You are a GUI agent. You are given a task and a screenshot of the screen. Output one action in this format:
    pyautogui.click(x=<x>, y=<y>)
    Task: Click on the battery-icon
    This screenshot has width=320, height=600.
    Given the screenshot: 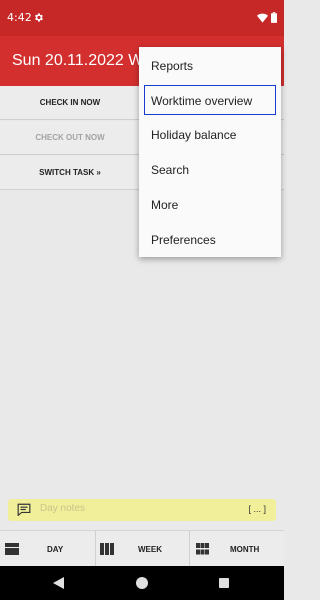 What is the action you would take?
    pyautogui.click(x=274, y=17)
    